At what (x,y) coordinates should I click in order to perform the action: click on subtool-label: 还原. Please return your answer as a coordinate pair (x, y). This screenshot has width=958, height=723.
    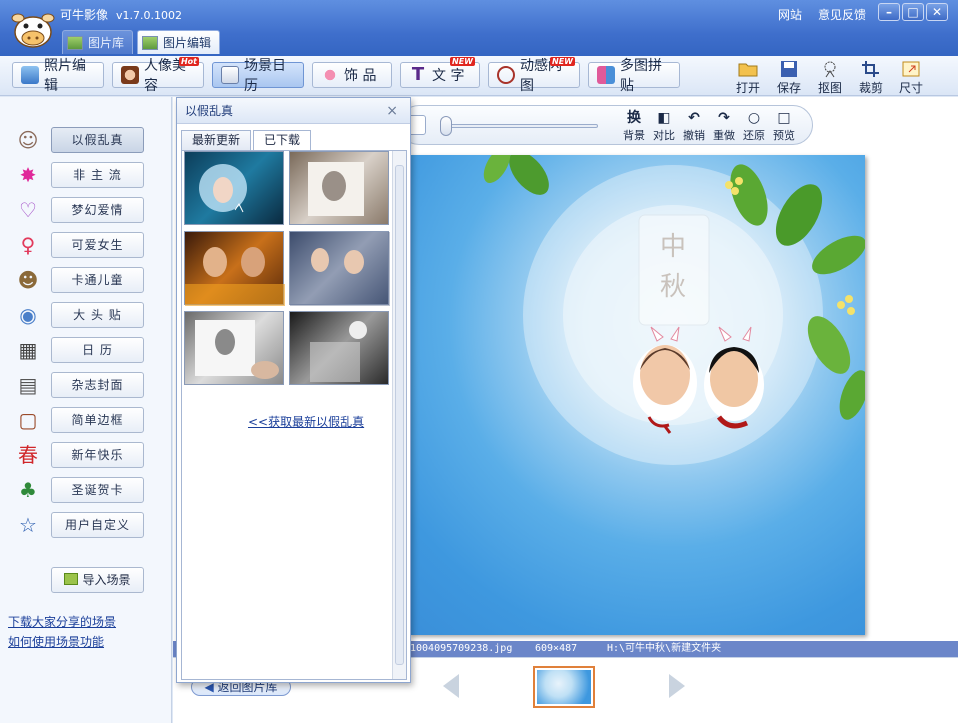
    Looking at the image, I should click on (754, 135).